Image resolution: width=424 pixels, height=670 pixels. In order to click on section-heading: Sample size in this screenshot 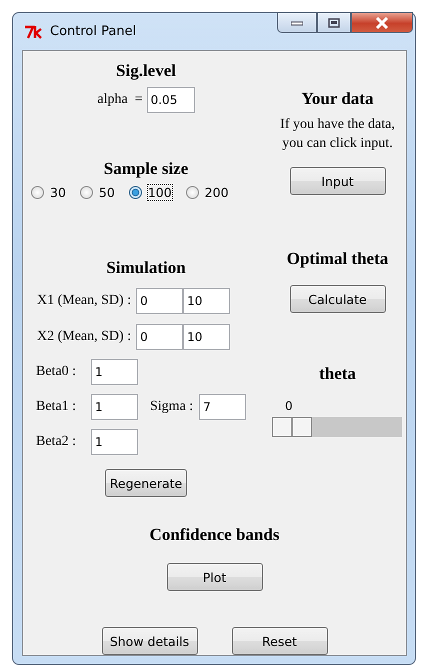, I will do `click(146, 169)`.